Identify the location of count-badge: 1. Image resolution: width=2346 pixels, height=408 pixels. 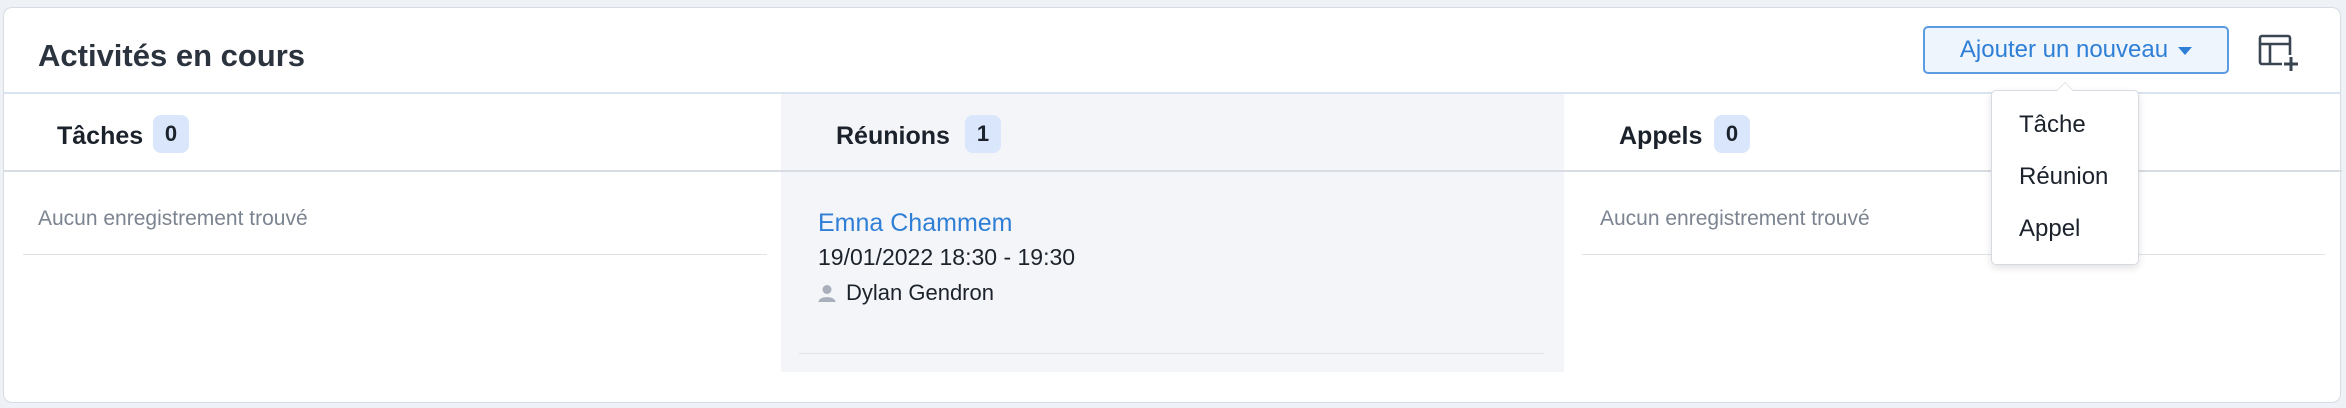
(983, 134).